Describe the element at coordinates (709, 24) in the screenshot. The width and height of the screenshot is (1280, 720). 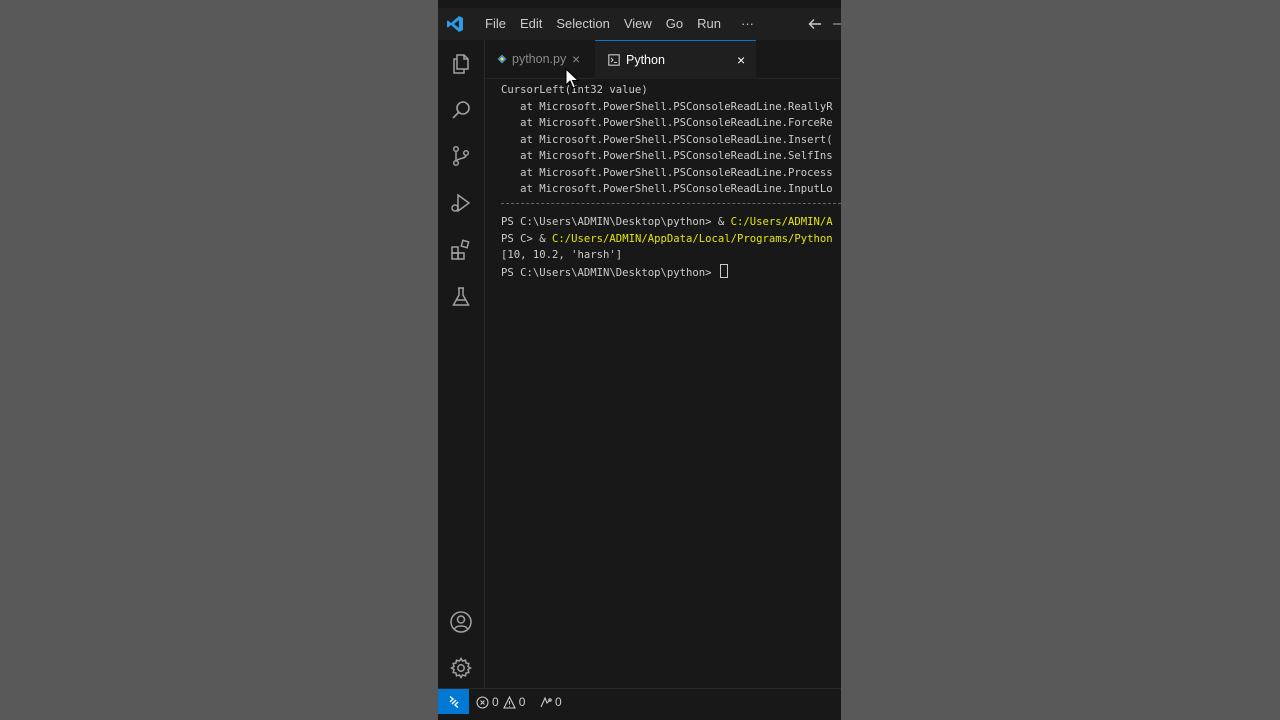
I see `menu-run: Run` at that location.